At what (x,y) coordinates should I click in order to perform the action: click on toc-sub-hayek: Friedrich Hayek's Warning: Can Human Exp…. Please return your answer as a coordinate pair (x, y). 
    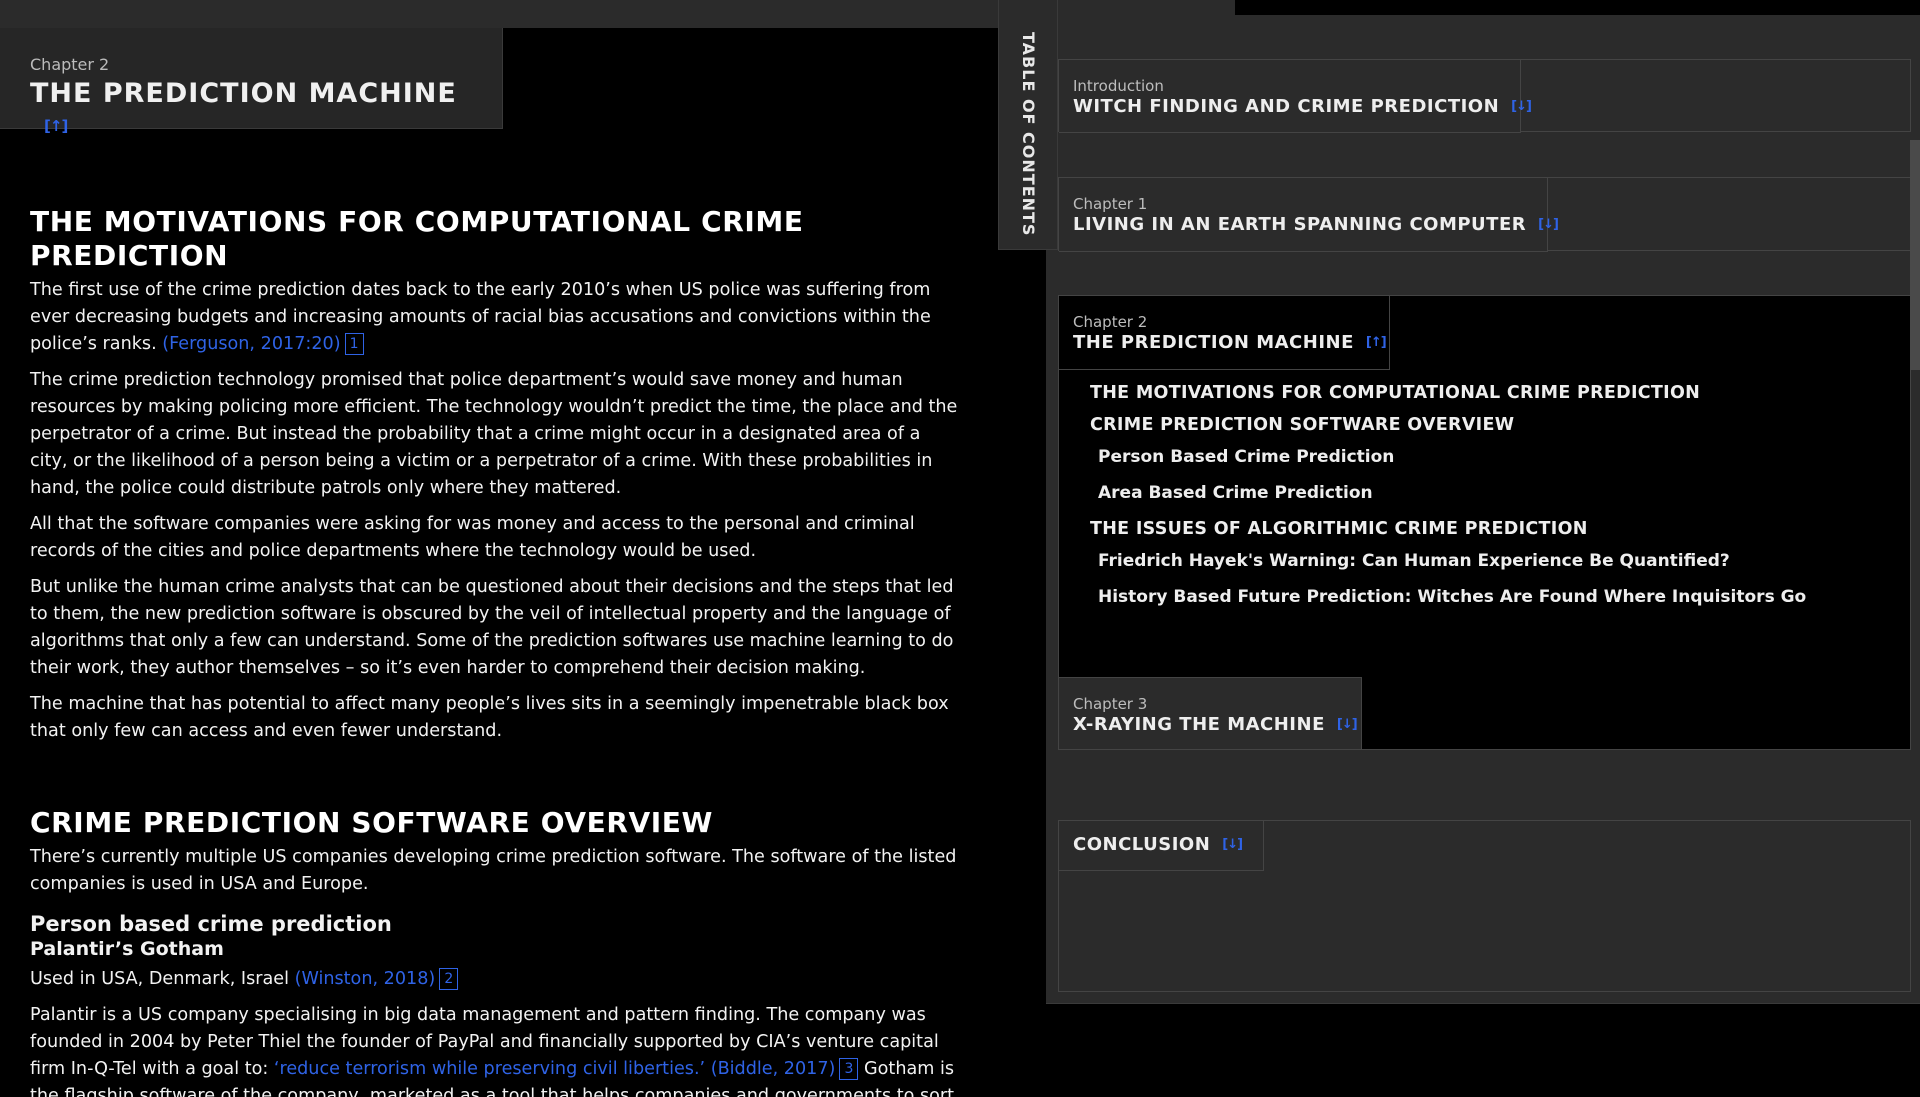
    Looking at the image, I should click on (1494, 561).